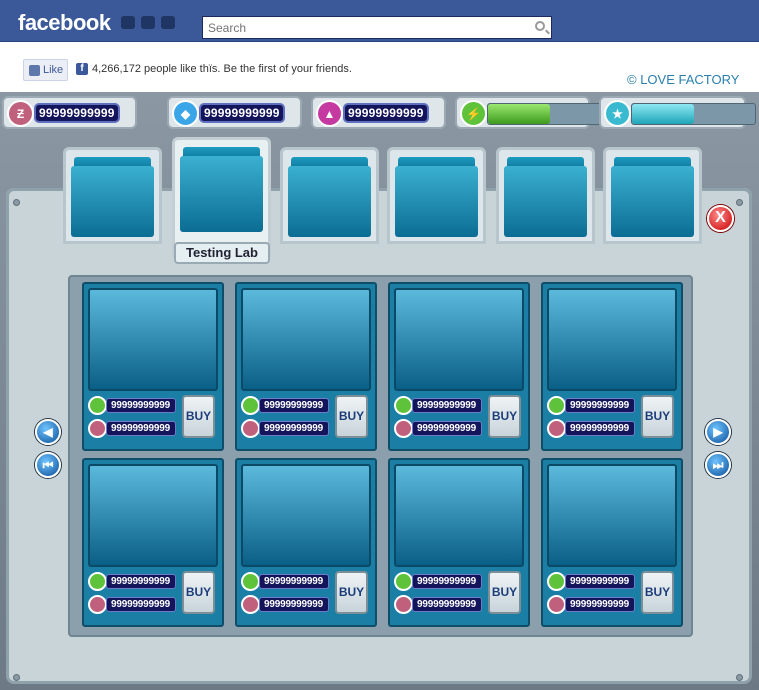 This screenshot has height=690, width=759. Describe the element at coordinates (242, 113) in the screenshot. I see `crystal-value: 99999999999` at that location.